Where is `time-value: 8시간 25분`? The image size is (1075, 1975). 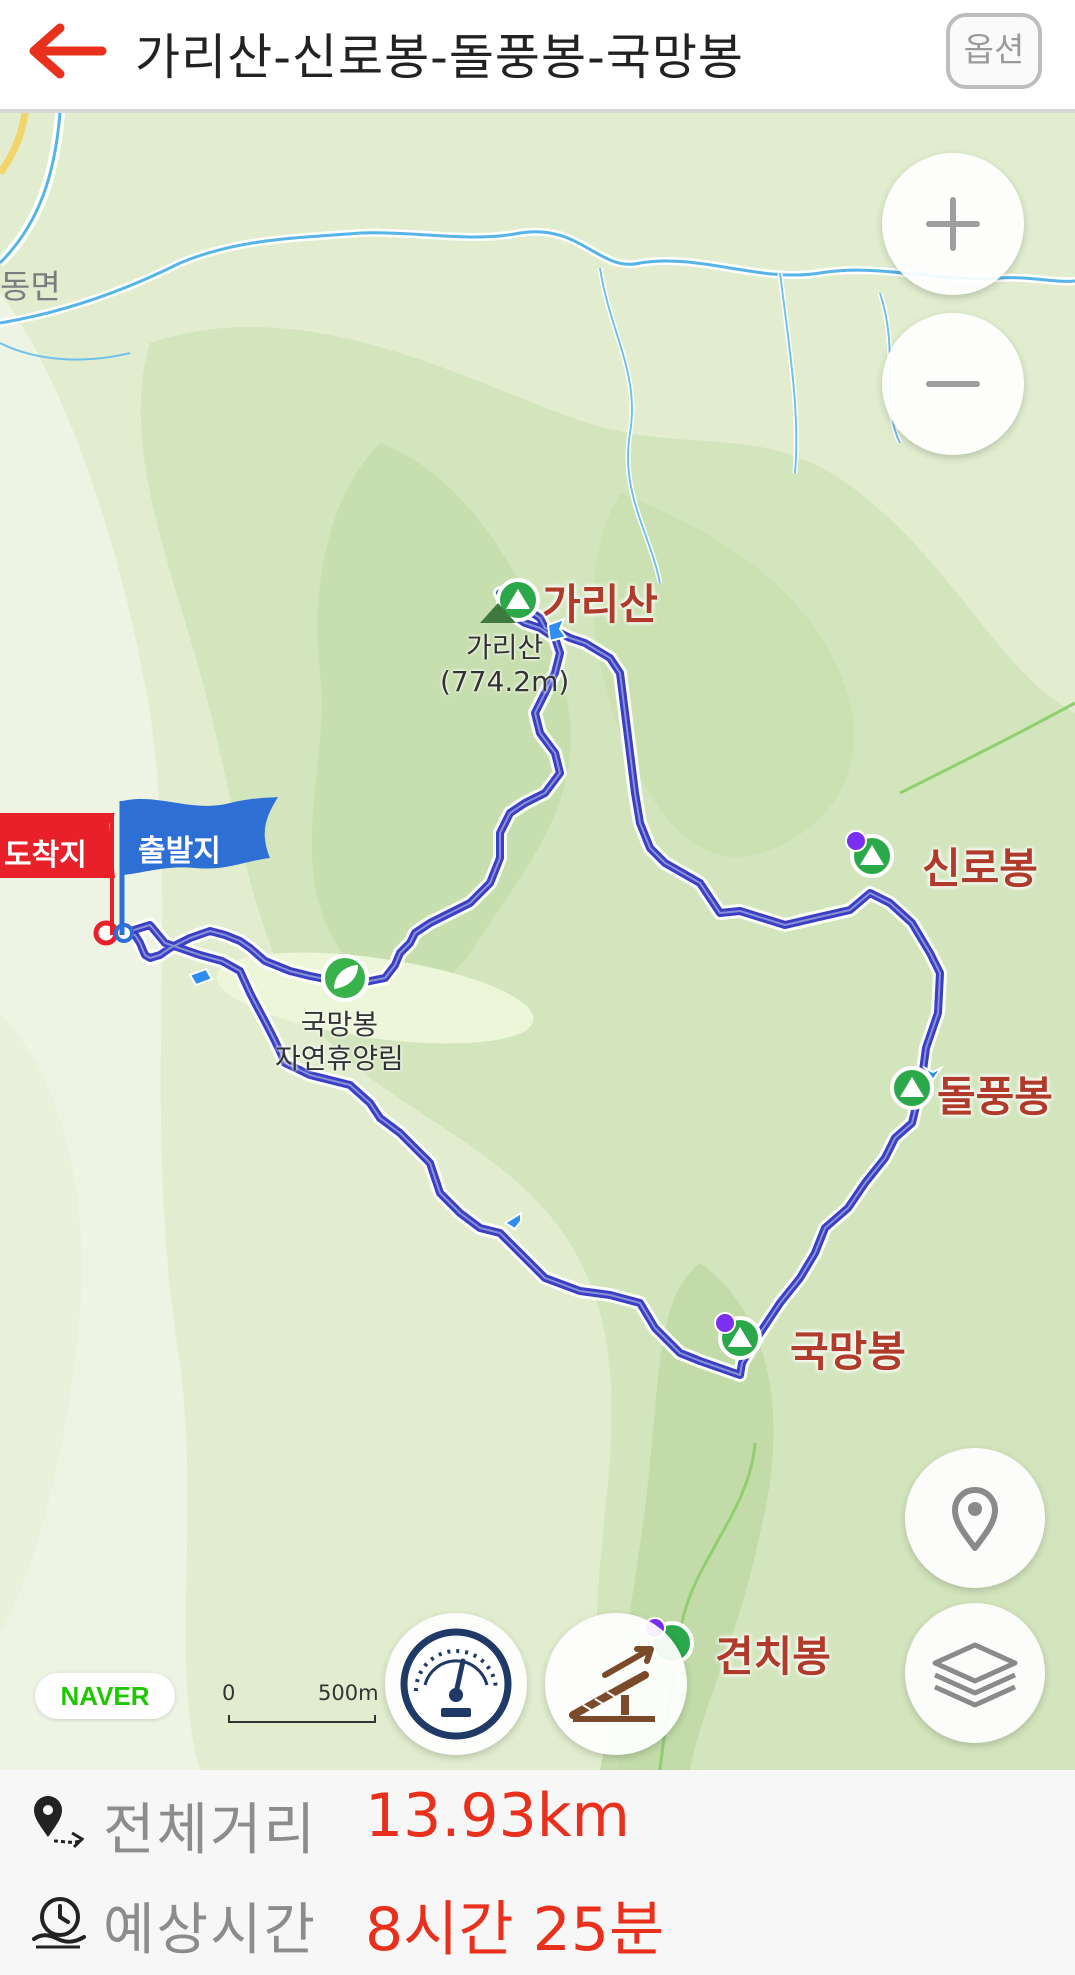
time-value: 8시간 25분 is located at coordinates (515, 1930).